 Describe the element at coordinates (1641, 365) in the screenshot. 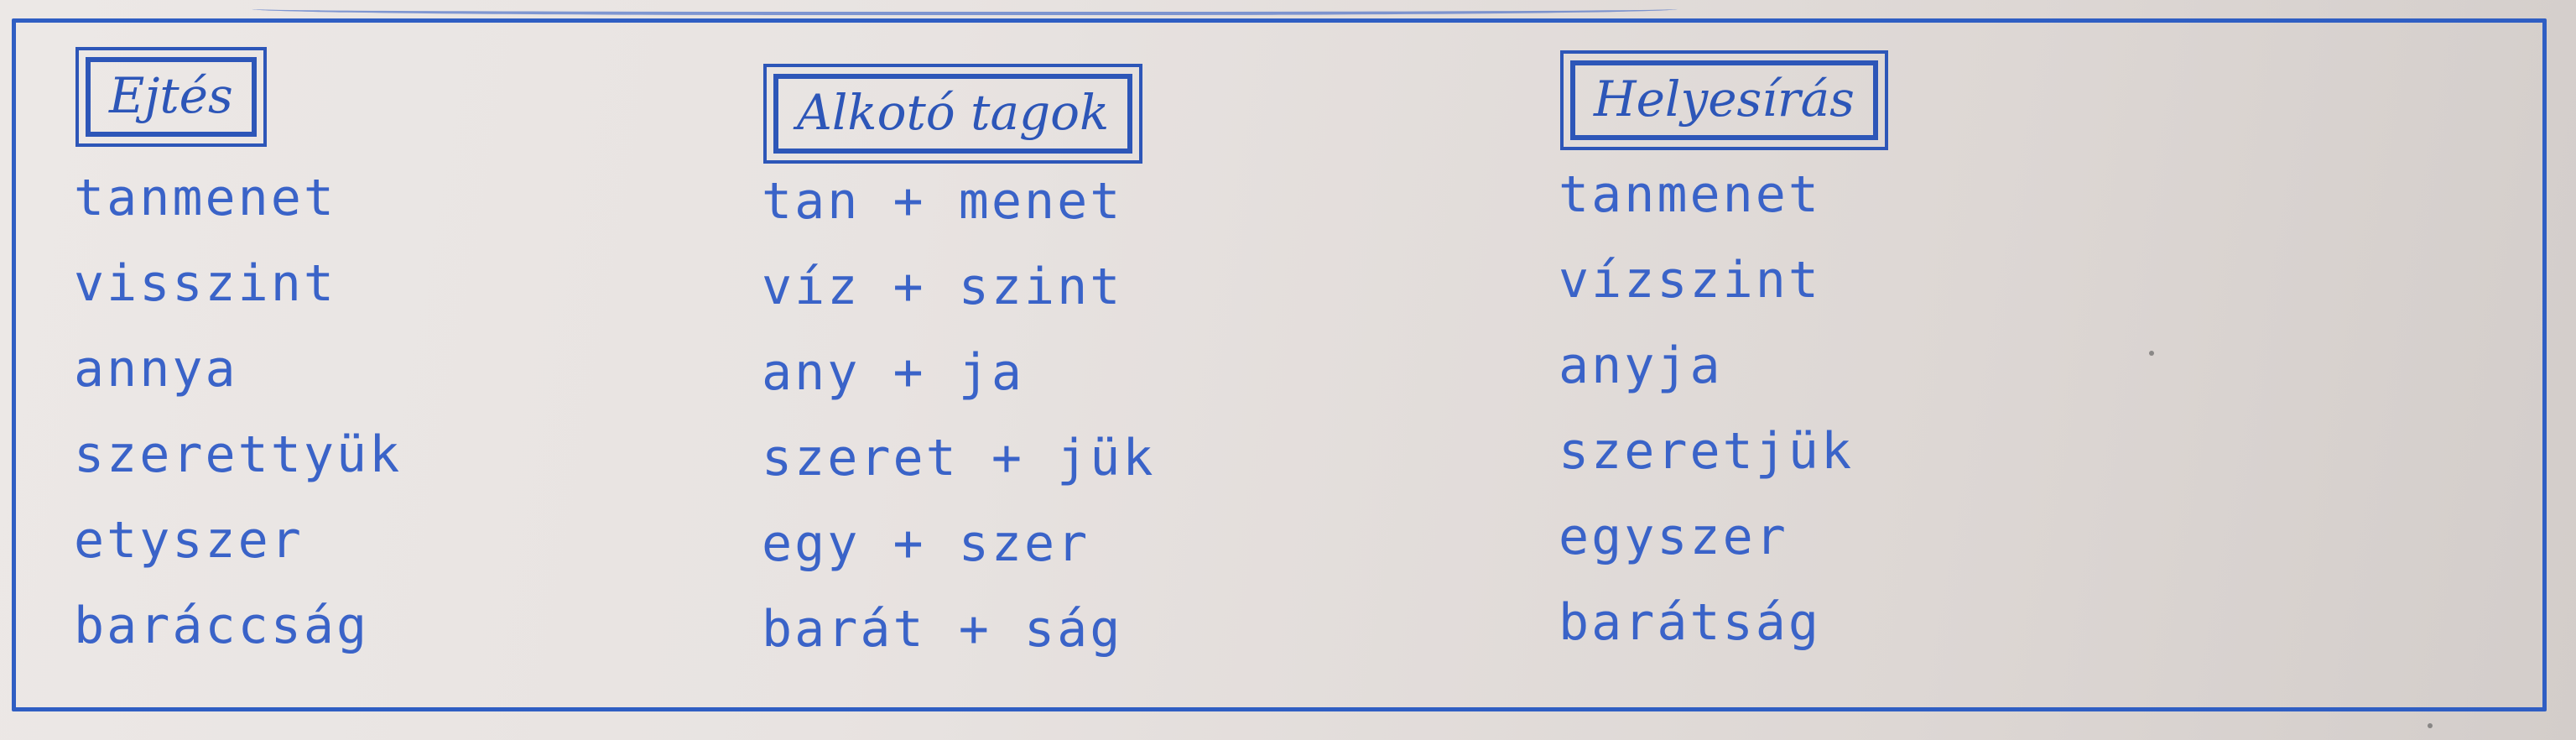

I see `list-item: anyja` at that location.